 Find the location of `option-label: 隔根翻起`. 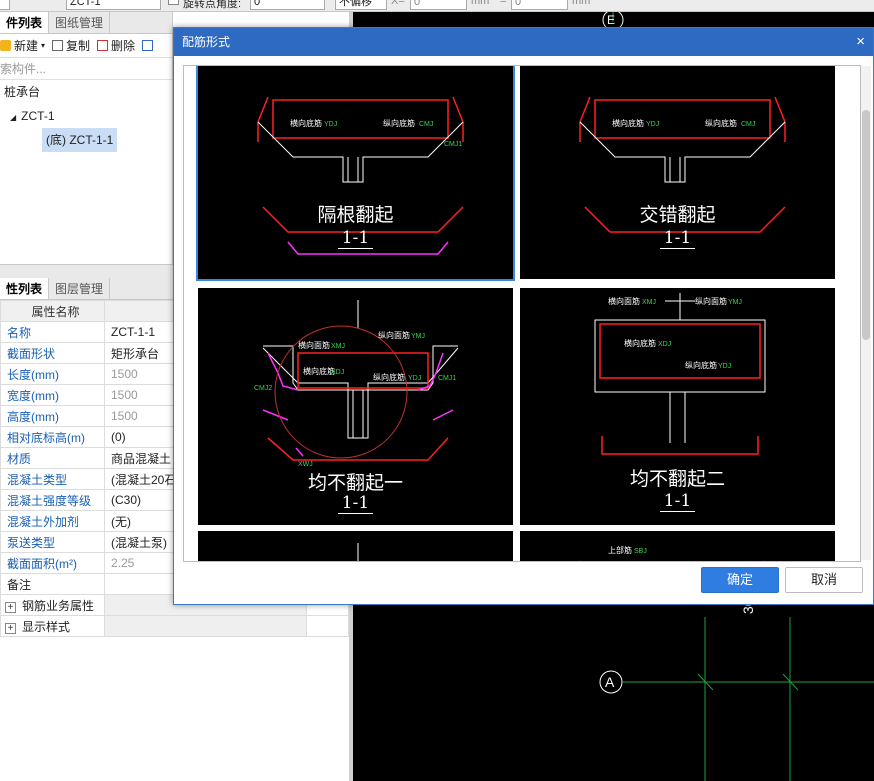

option-label: 隔根翻起 is located at coordinates (355, 215).